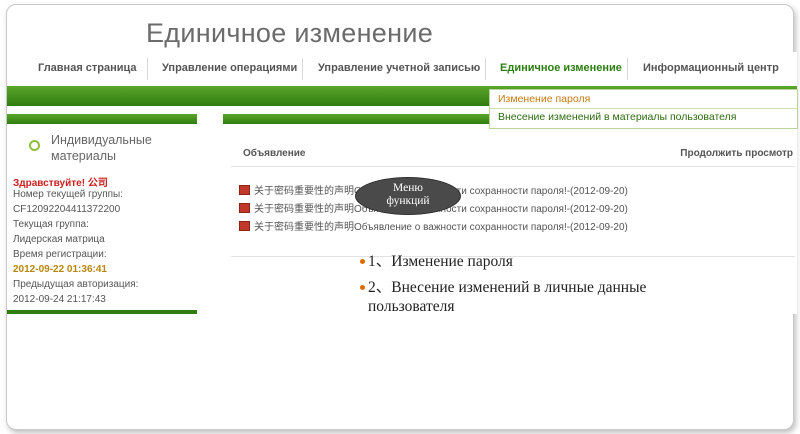  I want to click on sidebar-bottom-strip, so click(102, 312).